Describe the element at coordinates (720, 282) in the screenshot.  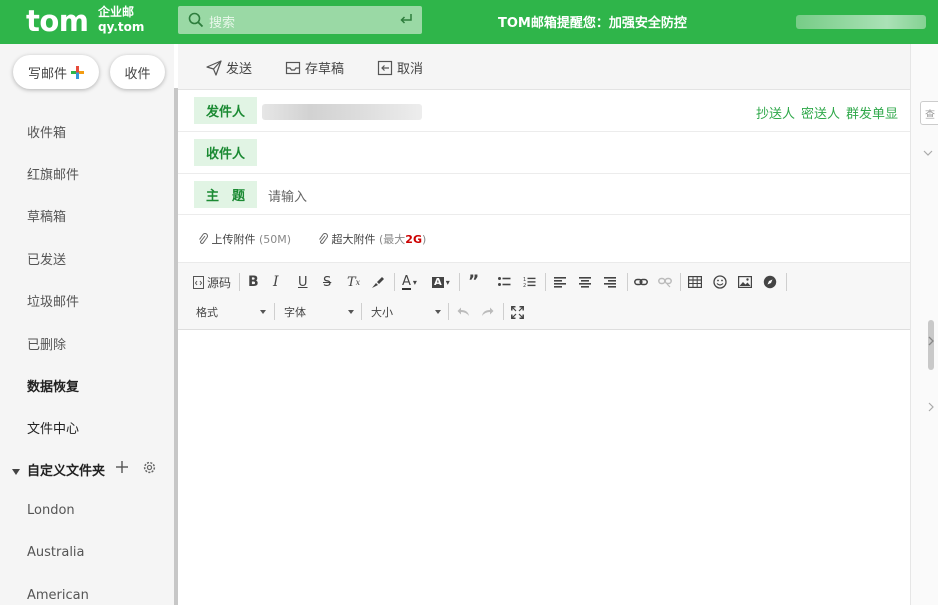
I see `emoji-icon` at that location.